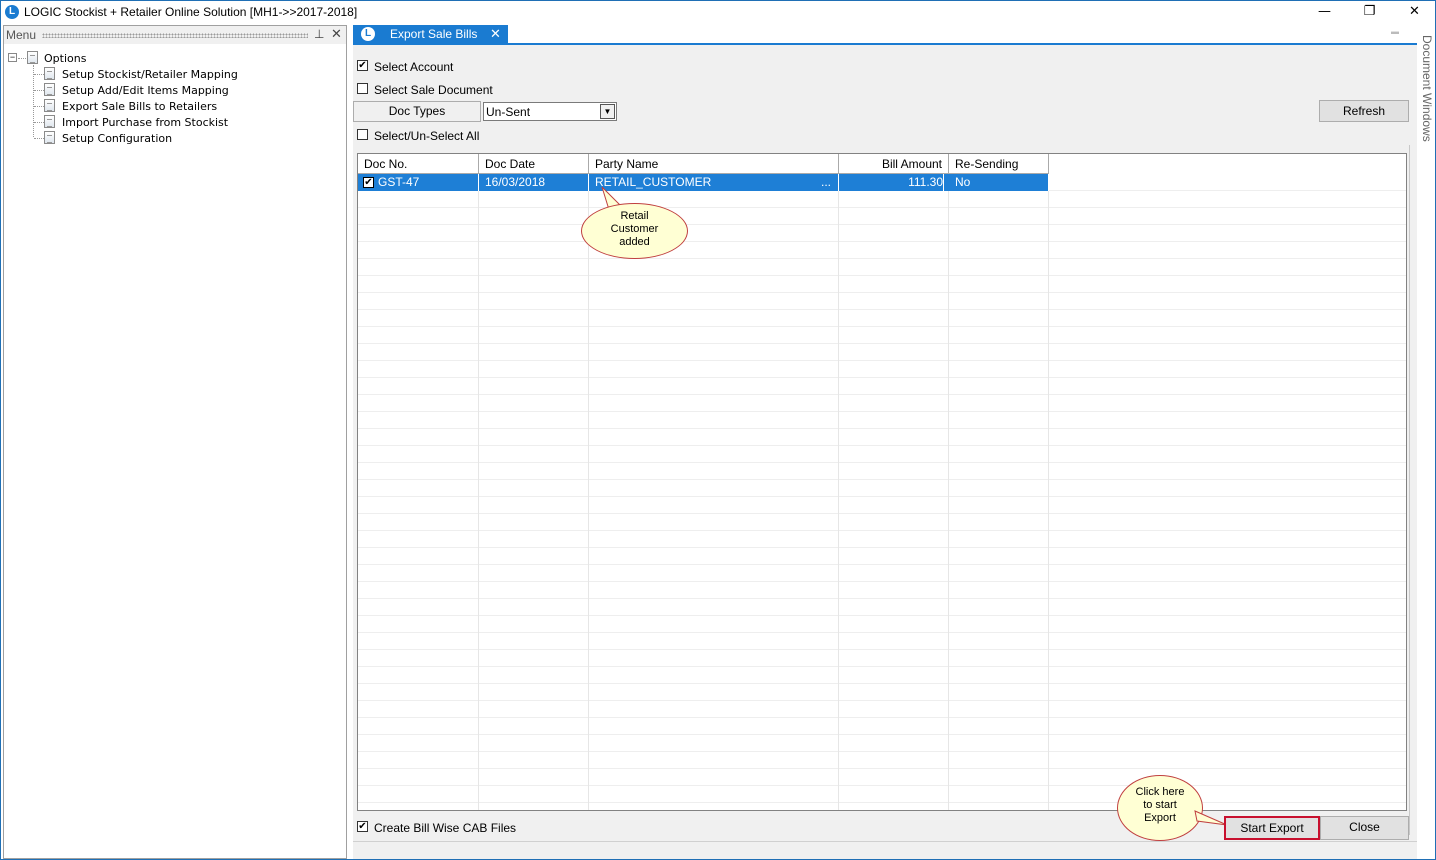 Image resolution: width=1436 pixels, height=860 pixels. What do you see at coordinates (634, 216) in the screenshot?
I see `callout-line: Retail` at bounding box center [634, 216].